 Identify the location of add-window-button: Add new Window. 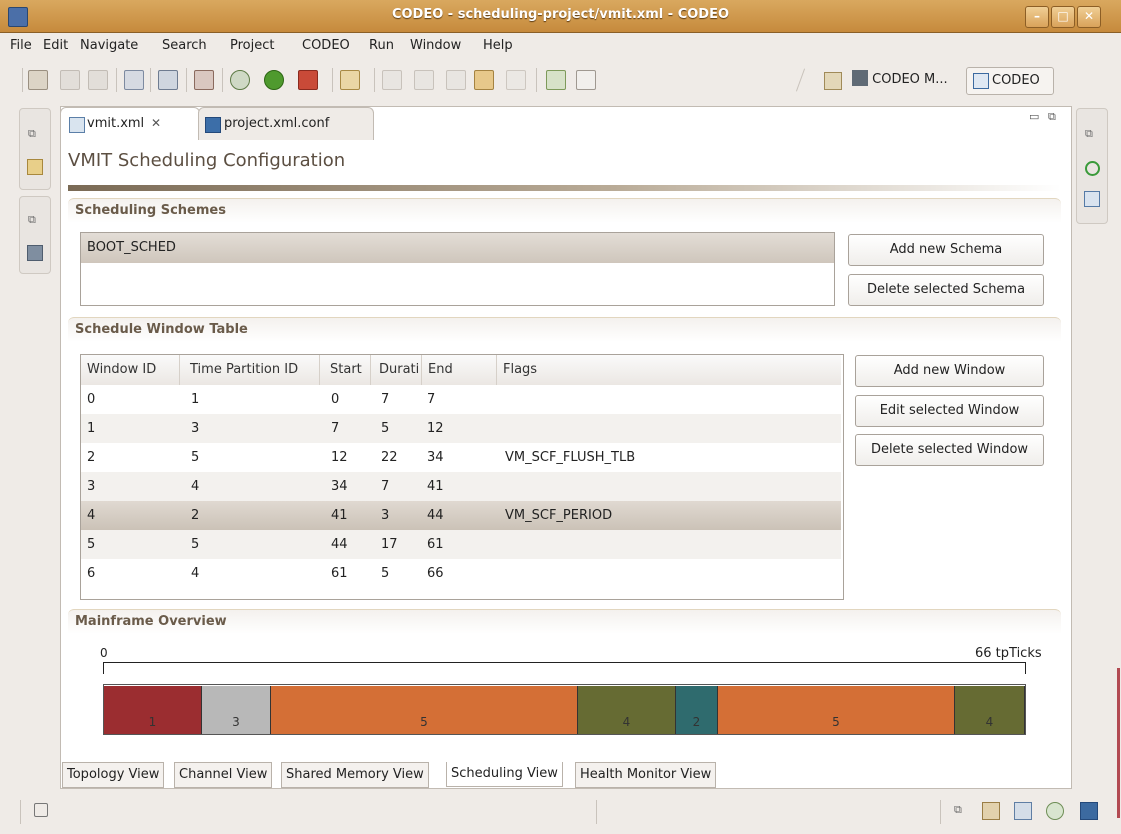
(949, 371).